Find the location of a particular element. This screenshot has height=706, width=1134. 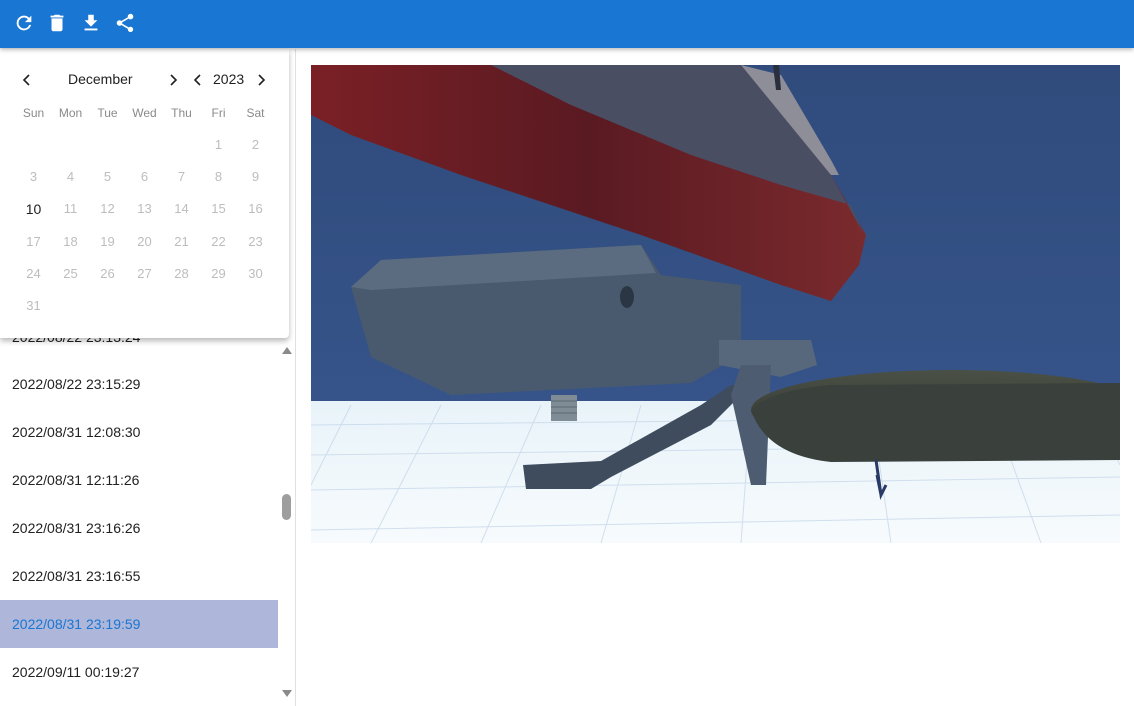

delete-button is located at coordinates (57, 23).